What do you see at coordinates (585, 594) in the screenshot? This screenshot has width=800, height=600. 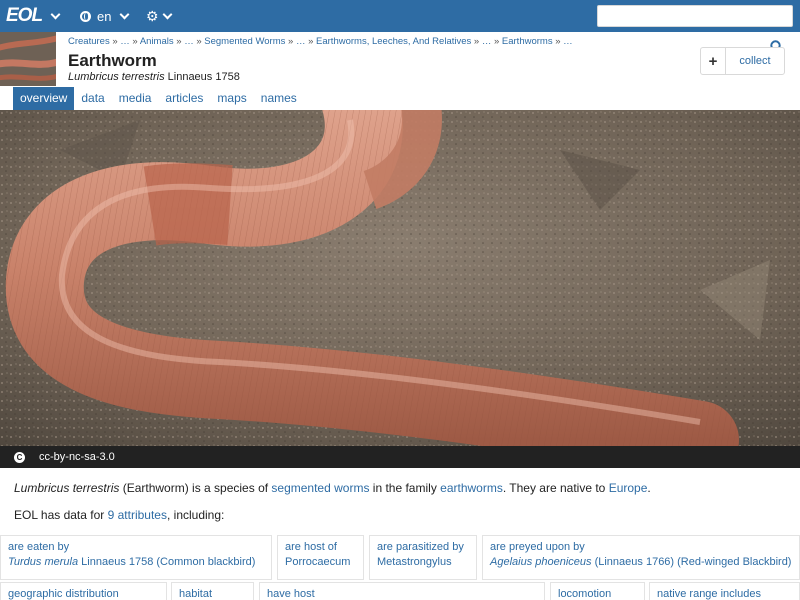 I see `attribute-predicate: locomotion` at bounding box center [585, 594].